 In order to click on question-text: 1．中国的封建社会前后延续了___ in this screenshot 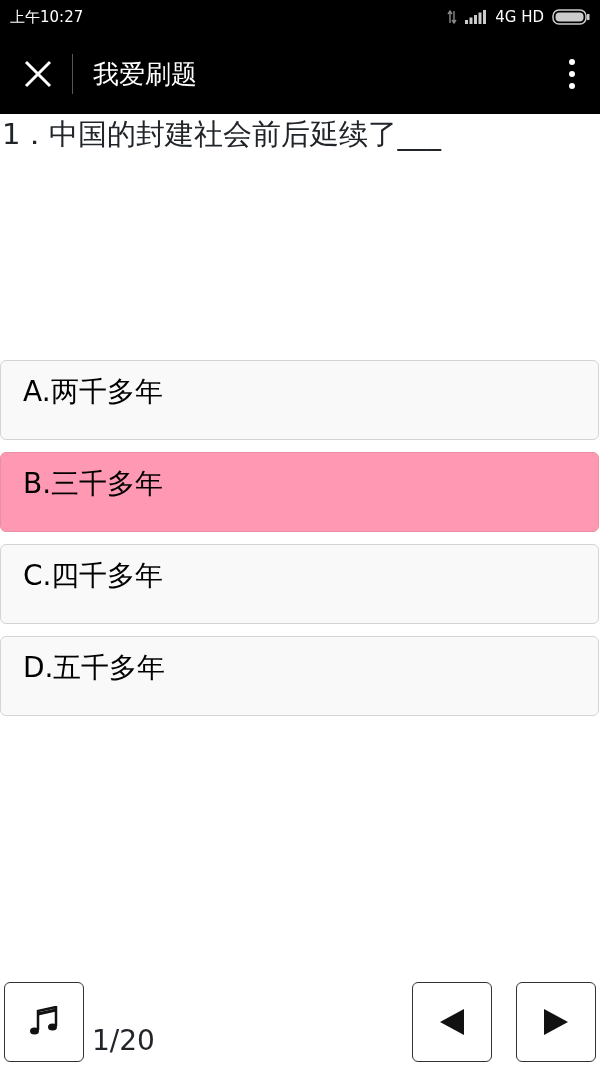, I will do `click(222, 134)`.